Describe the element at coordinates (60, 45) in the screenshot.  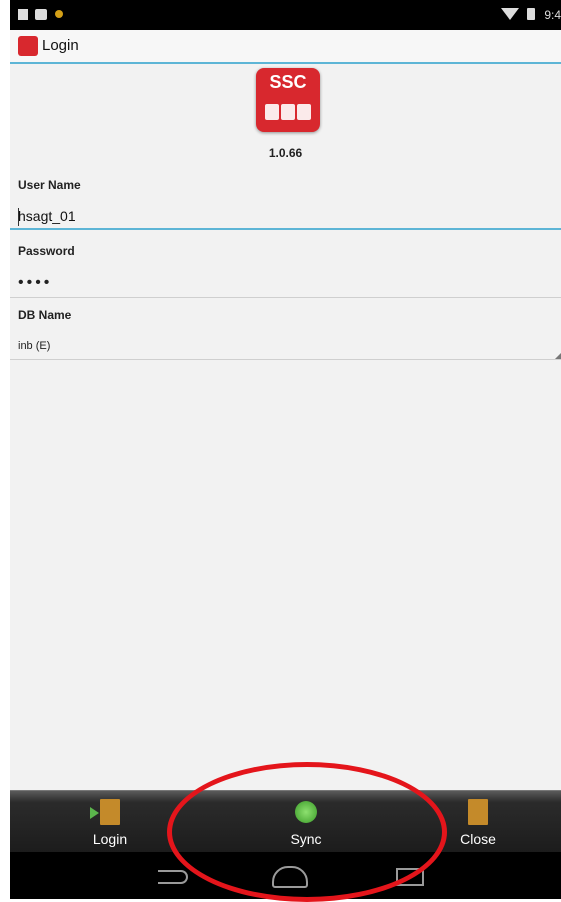
I see `page-title: Login` at that location.